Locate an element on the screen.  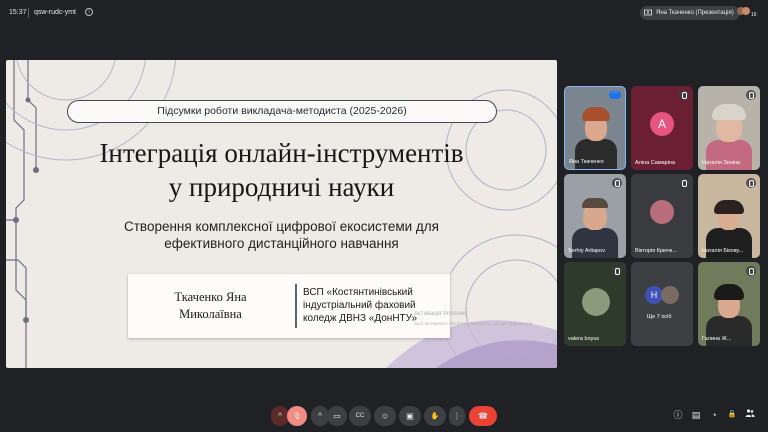
people-icon is located at coordinates (750, 415).